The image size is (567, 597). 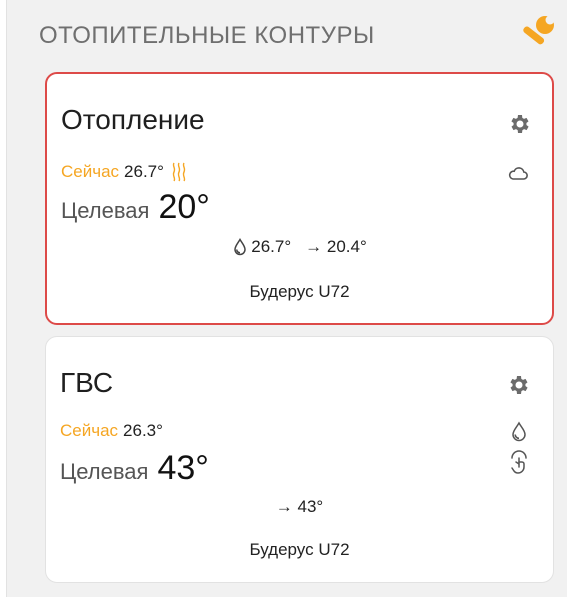 I want to click on return-temperature: → 43°, so click(x=299, y=506).